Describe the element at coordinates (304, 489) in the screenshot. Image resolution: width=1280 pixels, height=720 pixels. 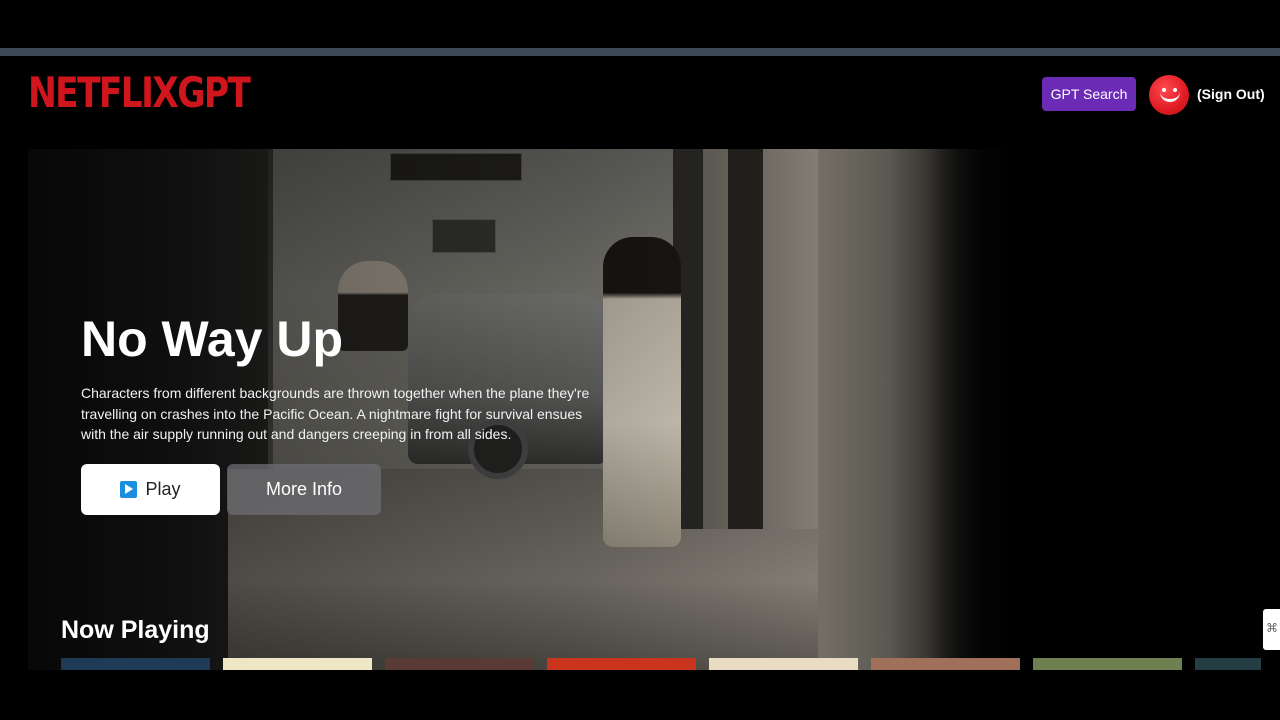
I see `more-info-button: More Info` at that location.